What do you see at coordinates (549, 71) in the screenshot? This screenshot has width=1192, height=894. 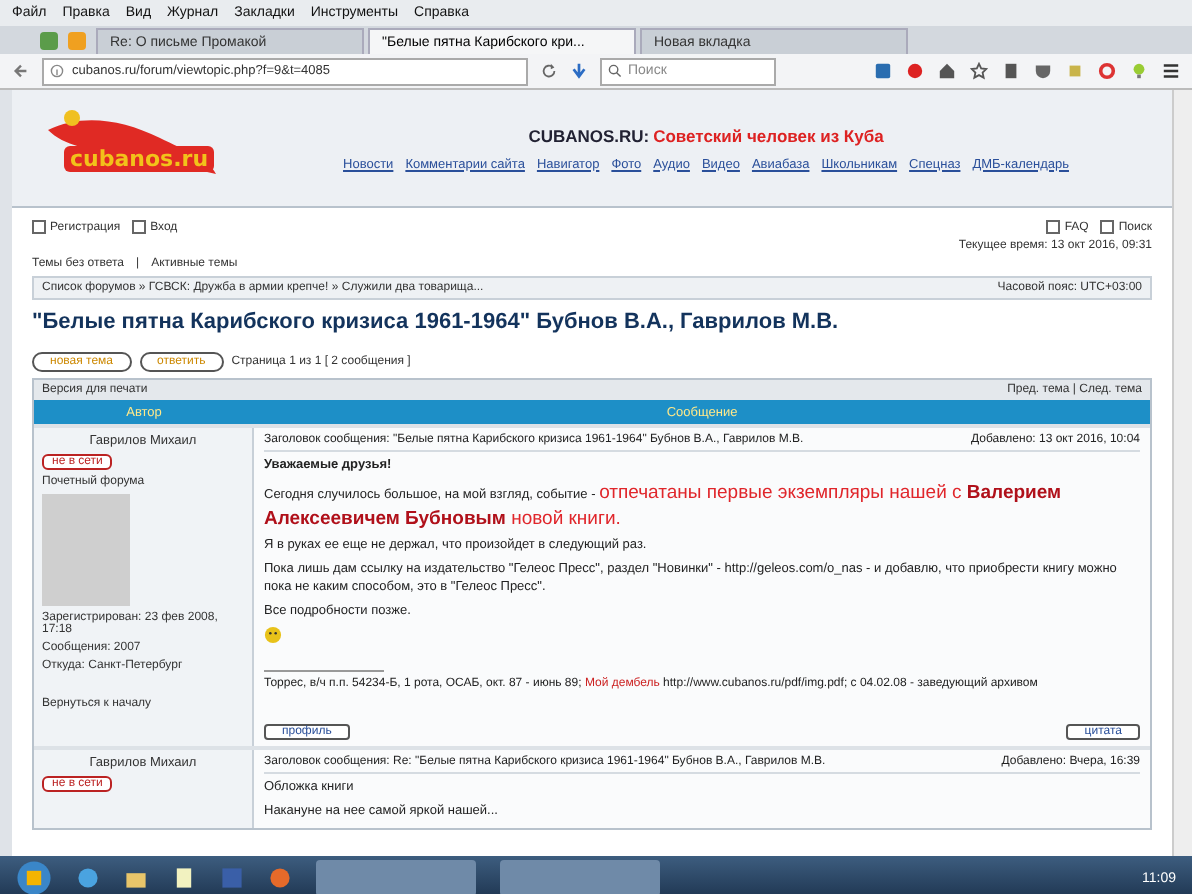 I see `reload-icon` at bounding box center [549, 71].